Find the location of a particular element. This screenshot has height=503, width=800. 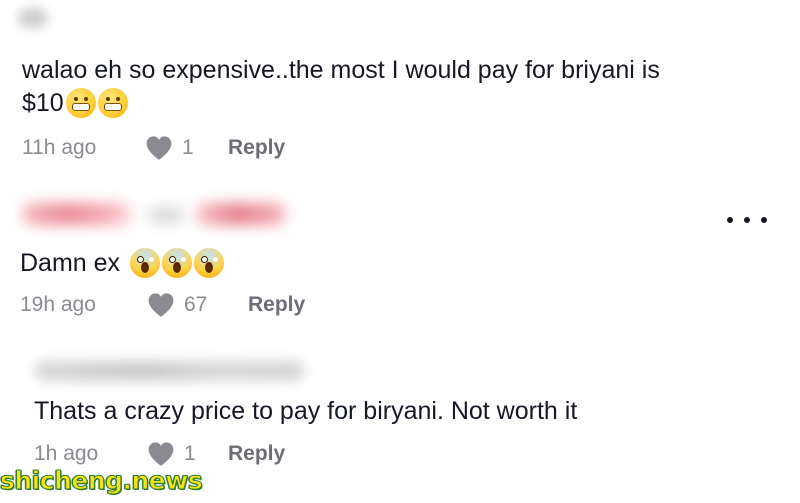

comment-timestamp: 1h ago is located at coordinates (66, 453).